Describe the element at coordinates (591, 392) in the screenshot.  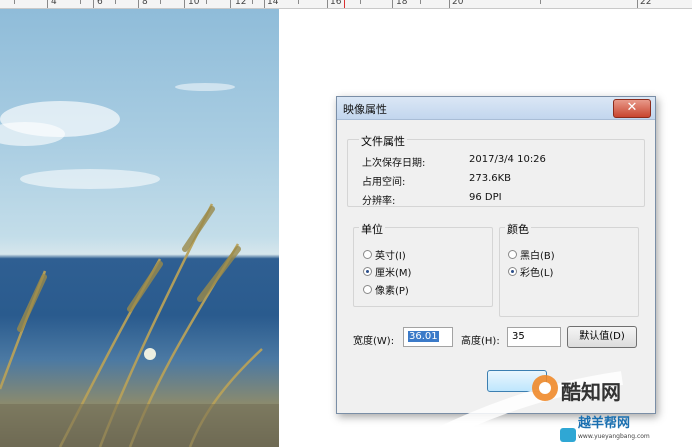
I see `watermark-brand: 酷知网` at that location.